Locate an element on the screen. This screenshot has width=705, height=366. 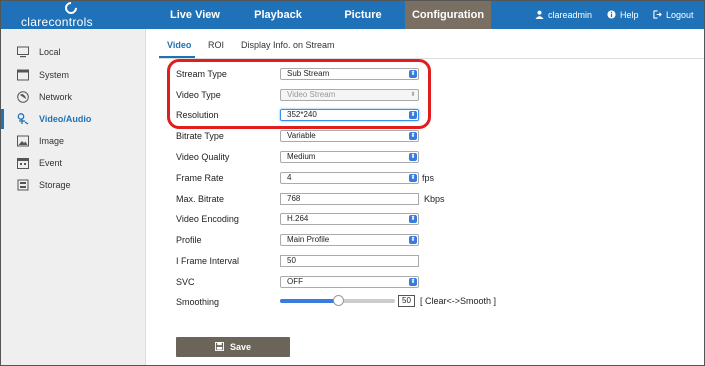
video-quality-value: Medium is located at coordinates (301, 156).